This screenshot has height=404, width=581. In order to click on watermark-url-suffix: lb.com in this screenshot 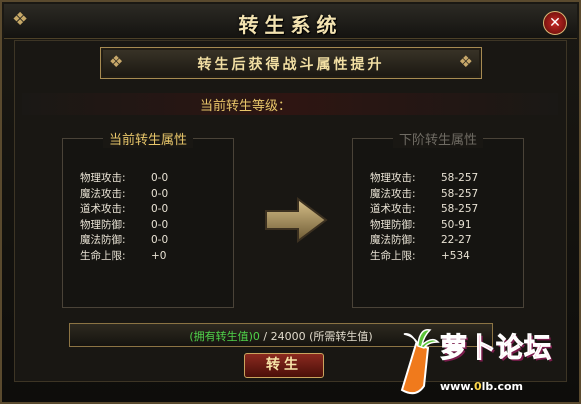, I will do `click(502, 386)`.